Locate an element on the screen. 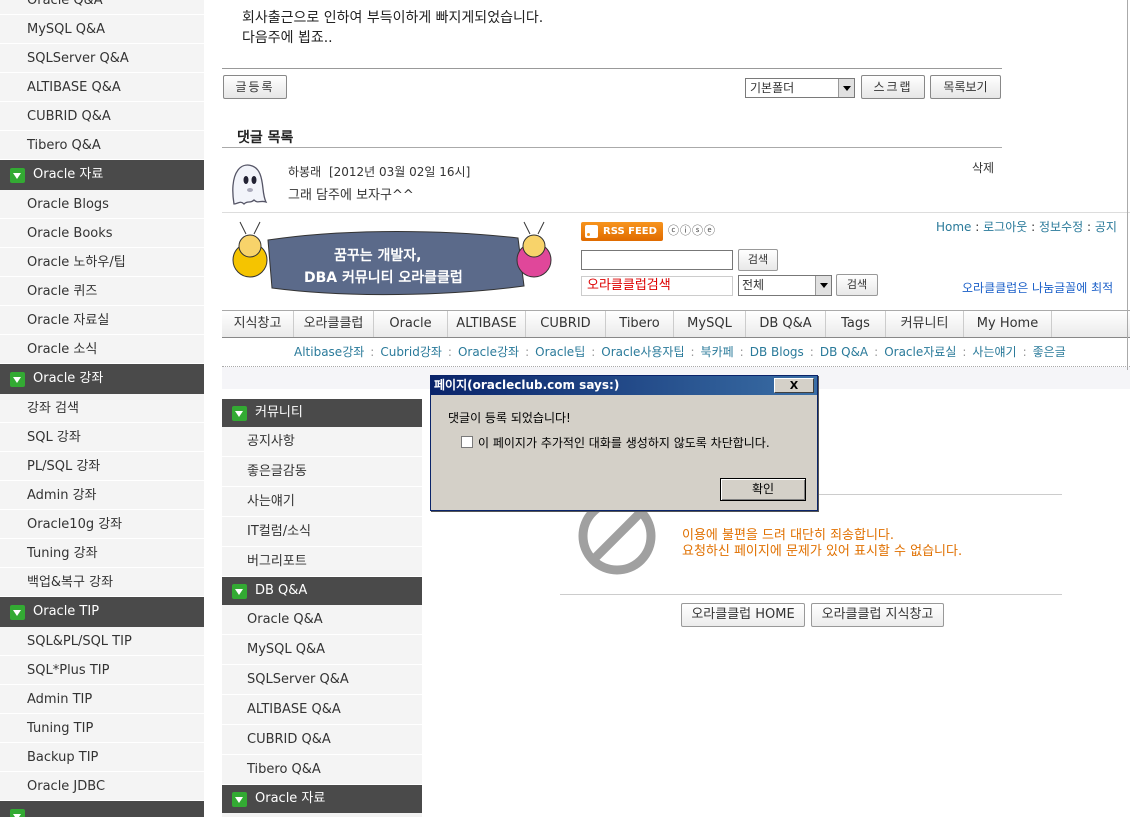 The image size is (1130, 817). tab-my-home: My Home is located at coordinates (1008, 324).